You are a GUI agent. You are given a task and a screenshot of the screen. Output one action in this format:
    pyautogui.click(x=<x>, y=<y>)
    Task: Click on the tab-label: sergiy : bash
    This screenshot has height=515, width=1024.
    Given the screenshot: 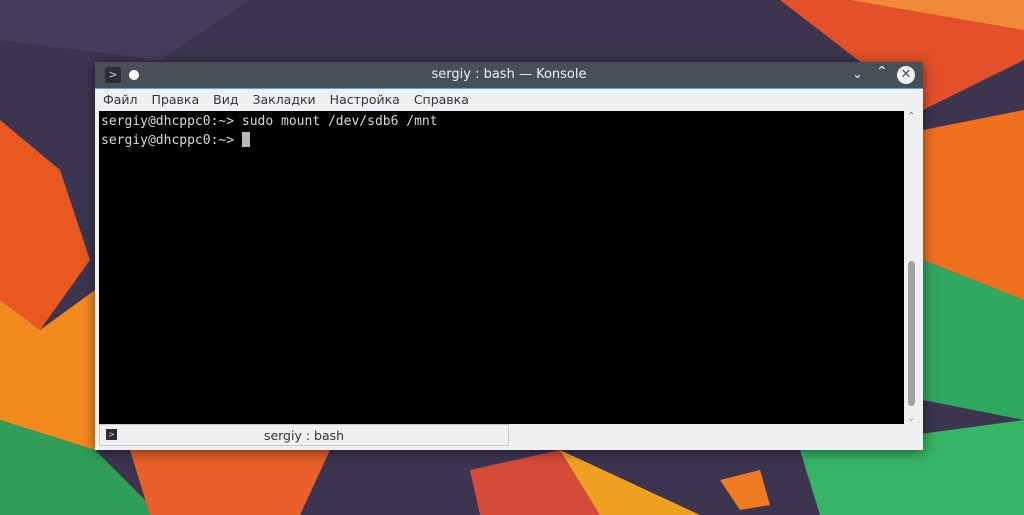 What is the action you would take?
    pyautogui.click(x=304, y=435)
    